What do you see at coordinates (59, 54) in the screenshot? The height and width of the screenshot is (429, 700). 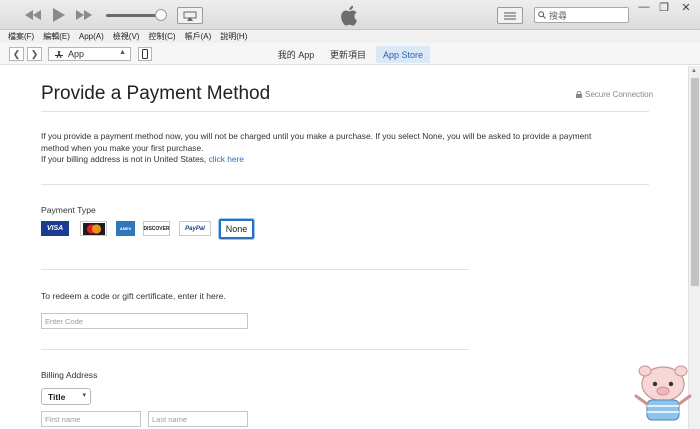 I see `app-store-icon` at bounding box center [59, 54].